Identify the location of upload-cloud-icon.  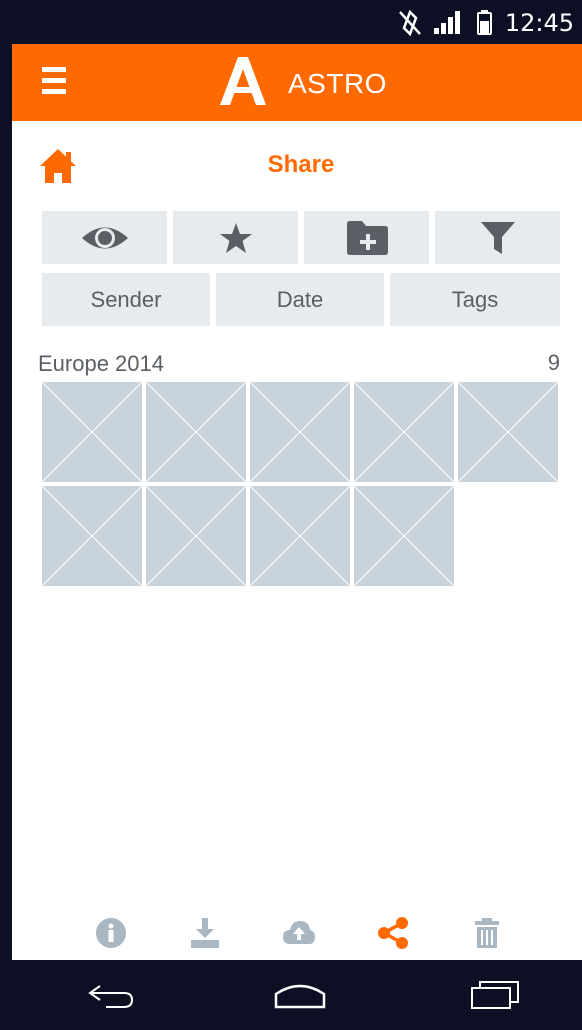
(299, 933).